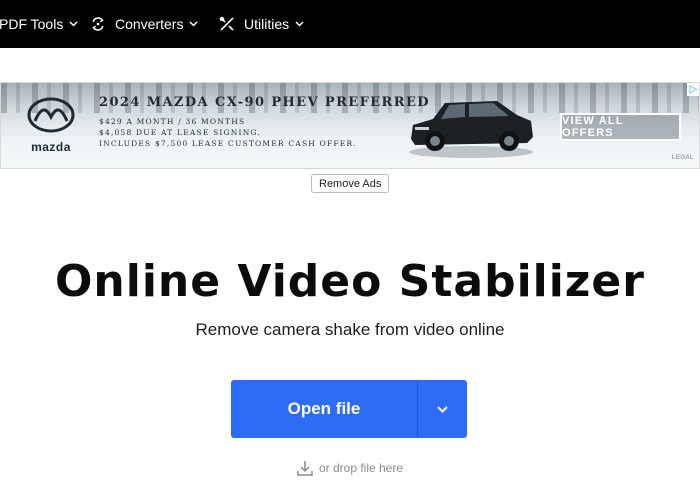  I want to click on nav-utilities: Utilities, so click(261, 24).